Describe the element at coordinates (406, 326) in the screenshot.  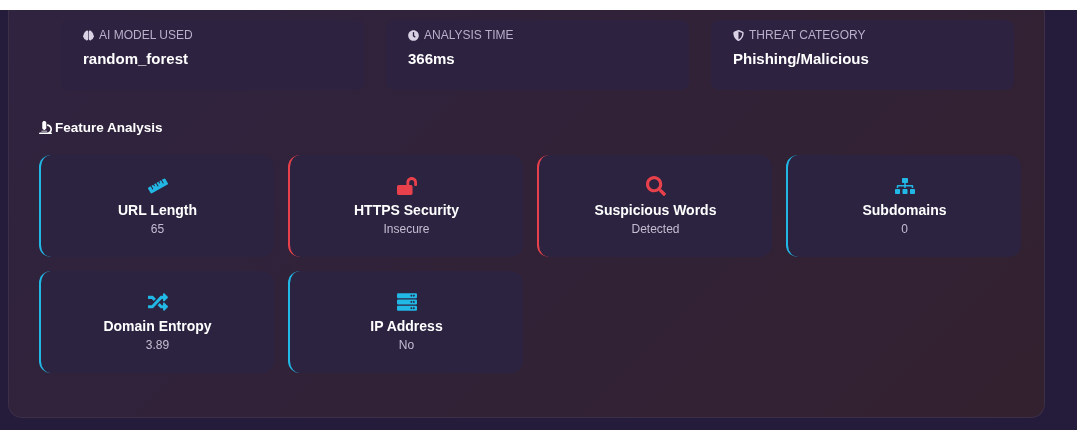
I see `feature-name: IP Address` at that location.